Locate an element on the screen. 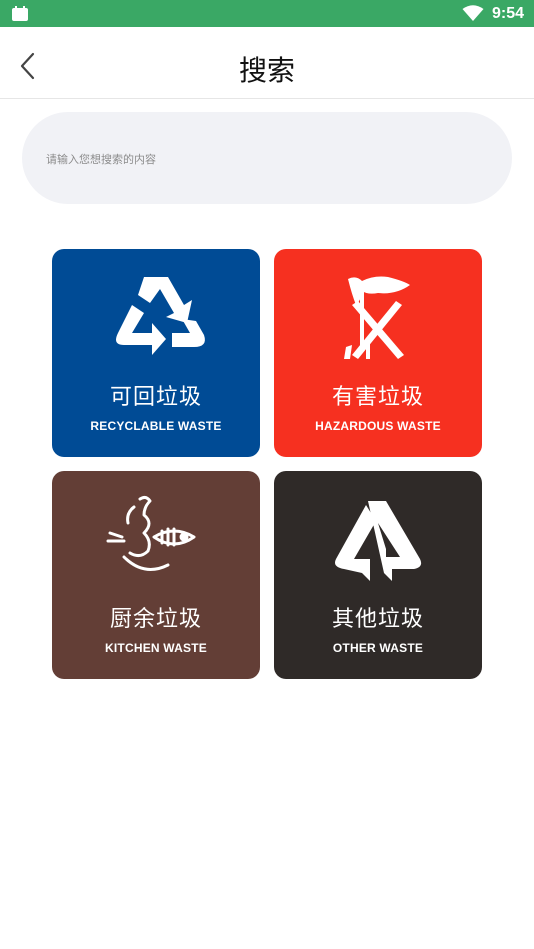 This screenshot has height=949, width=534. hazardous-icon is located at coordinates (377, 317).